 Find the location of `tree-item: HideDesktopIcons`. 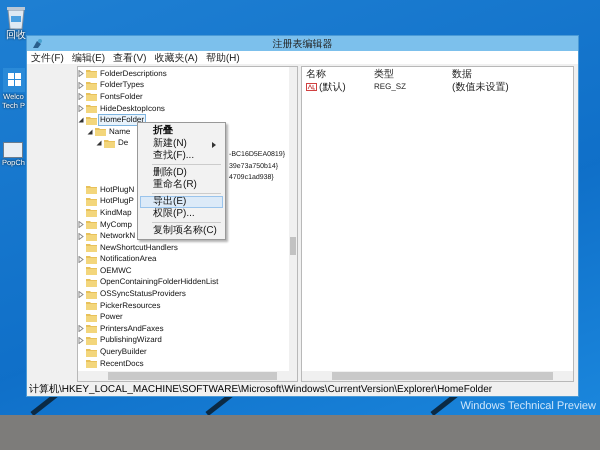

tree-item: HideDesktopIcons is located at coordinates (132, 108).